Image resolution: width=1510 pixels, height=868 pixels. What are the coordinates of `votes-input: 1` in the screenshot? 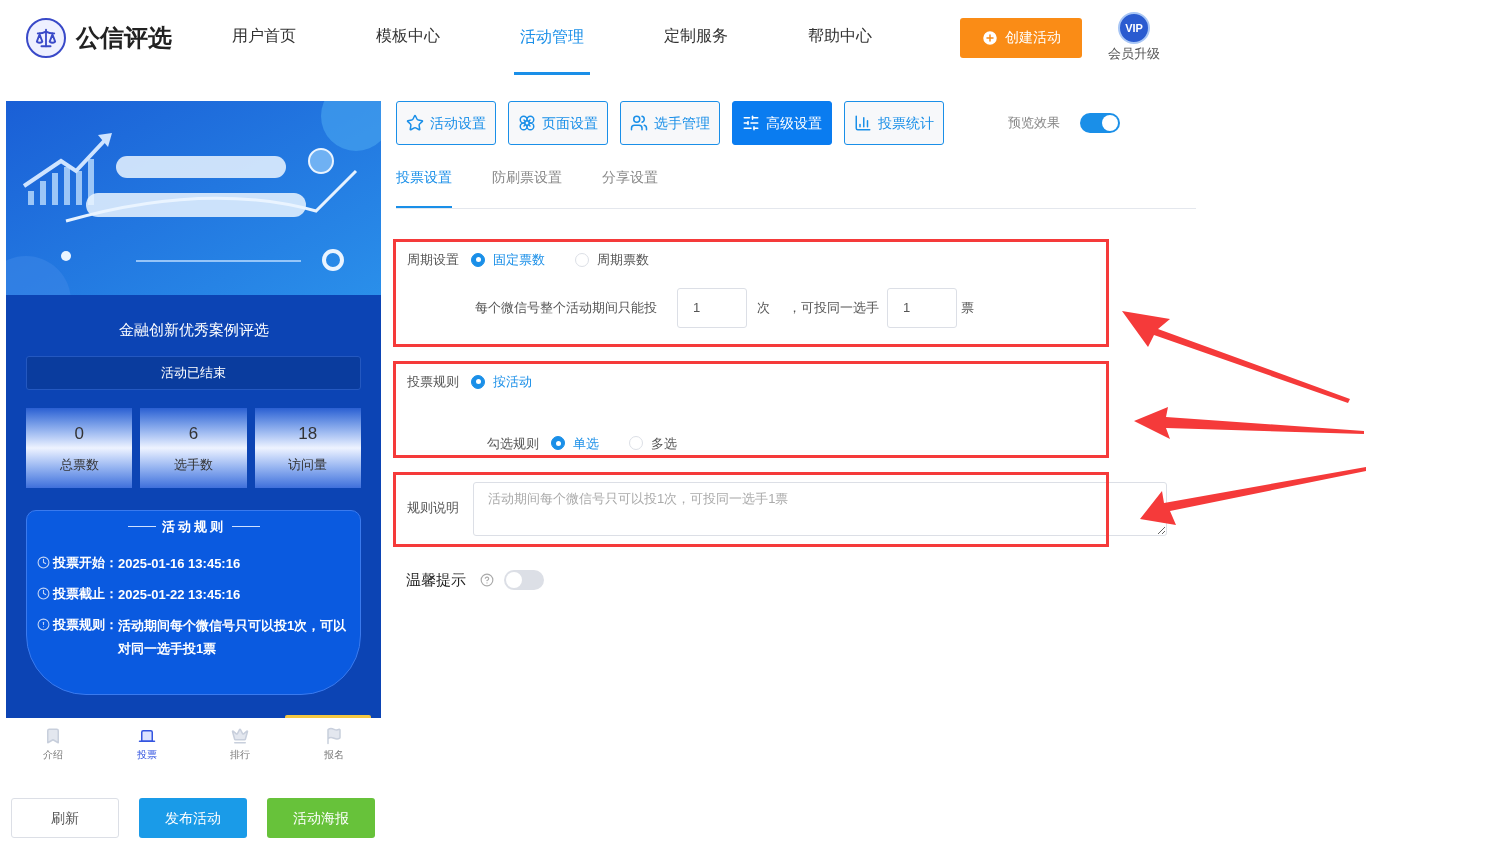 It's located at (922, 307).